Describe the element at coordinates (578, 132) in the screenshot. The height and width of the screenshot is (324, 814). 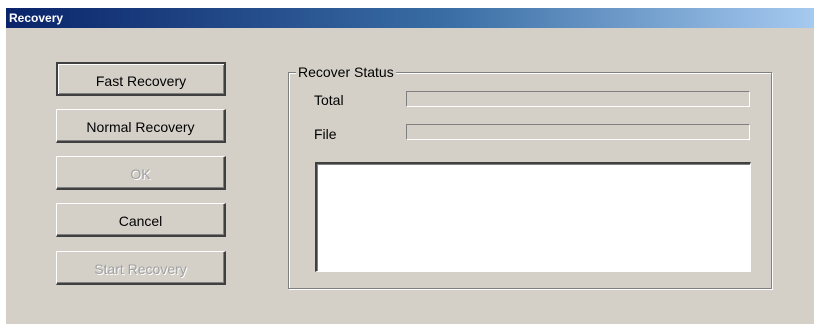
I see `file-progress-bar` at that location.